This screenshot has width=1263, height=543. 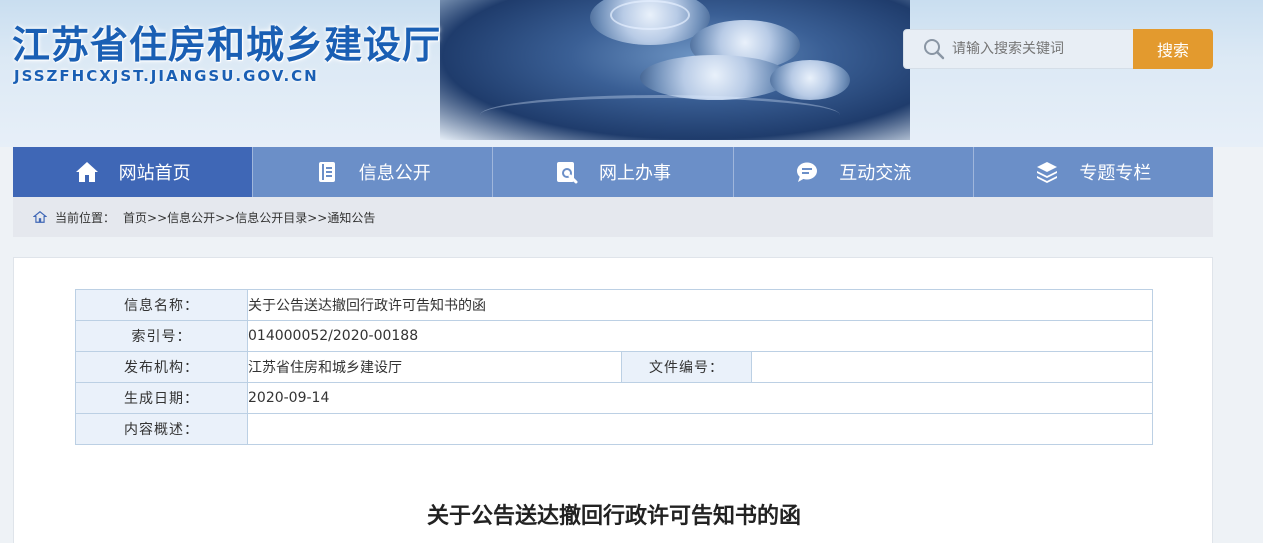 What do you see at coordinates (613, 516) in the screenshot?
I see `document-title: 关于公告送达撤回行政许可告知书的函` at bounding box center [613, 516].